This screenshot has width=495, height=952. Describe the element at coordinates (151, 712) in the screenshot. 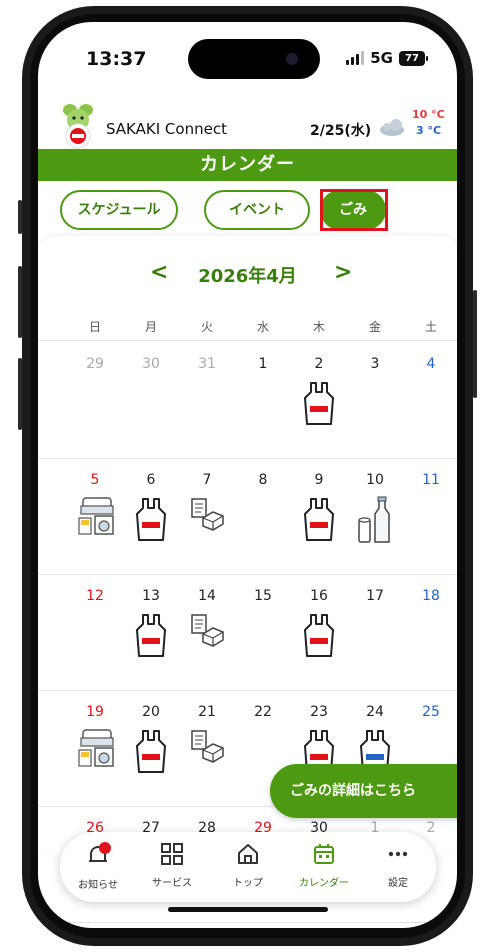

I see `calendar-day: 20` at that location.